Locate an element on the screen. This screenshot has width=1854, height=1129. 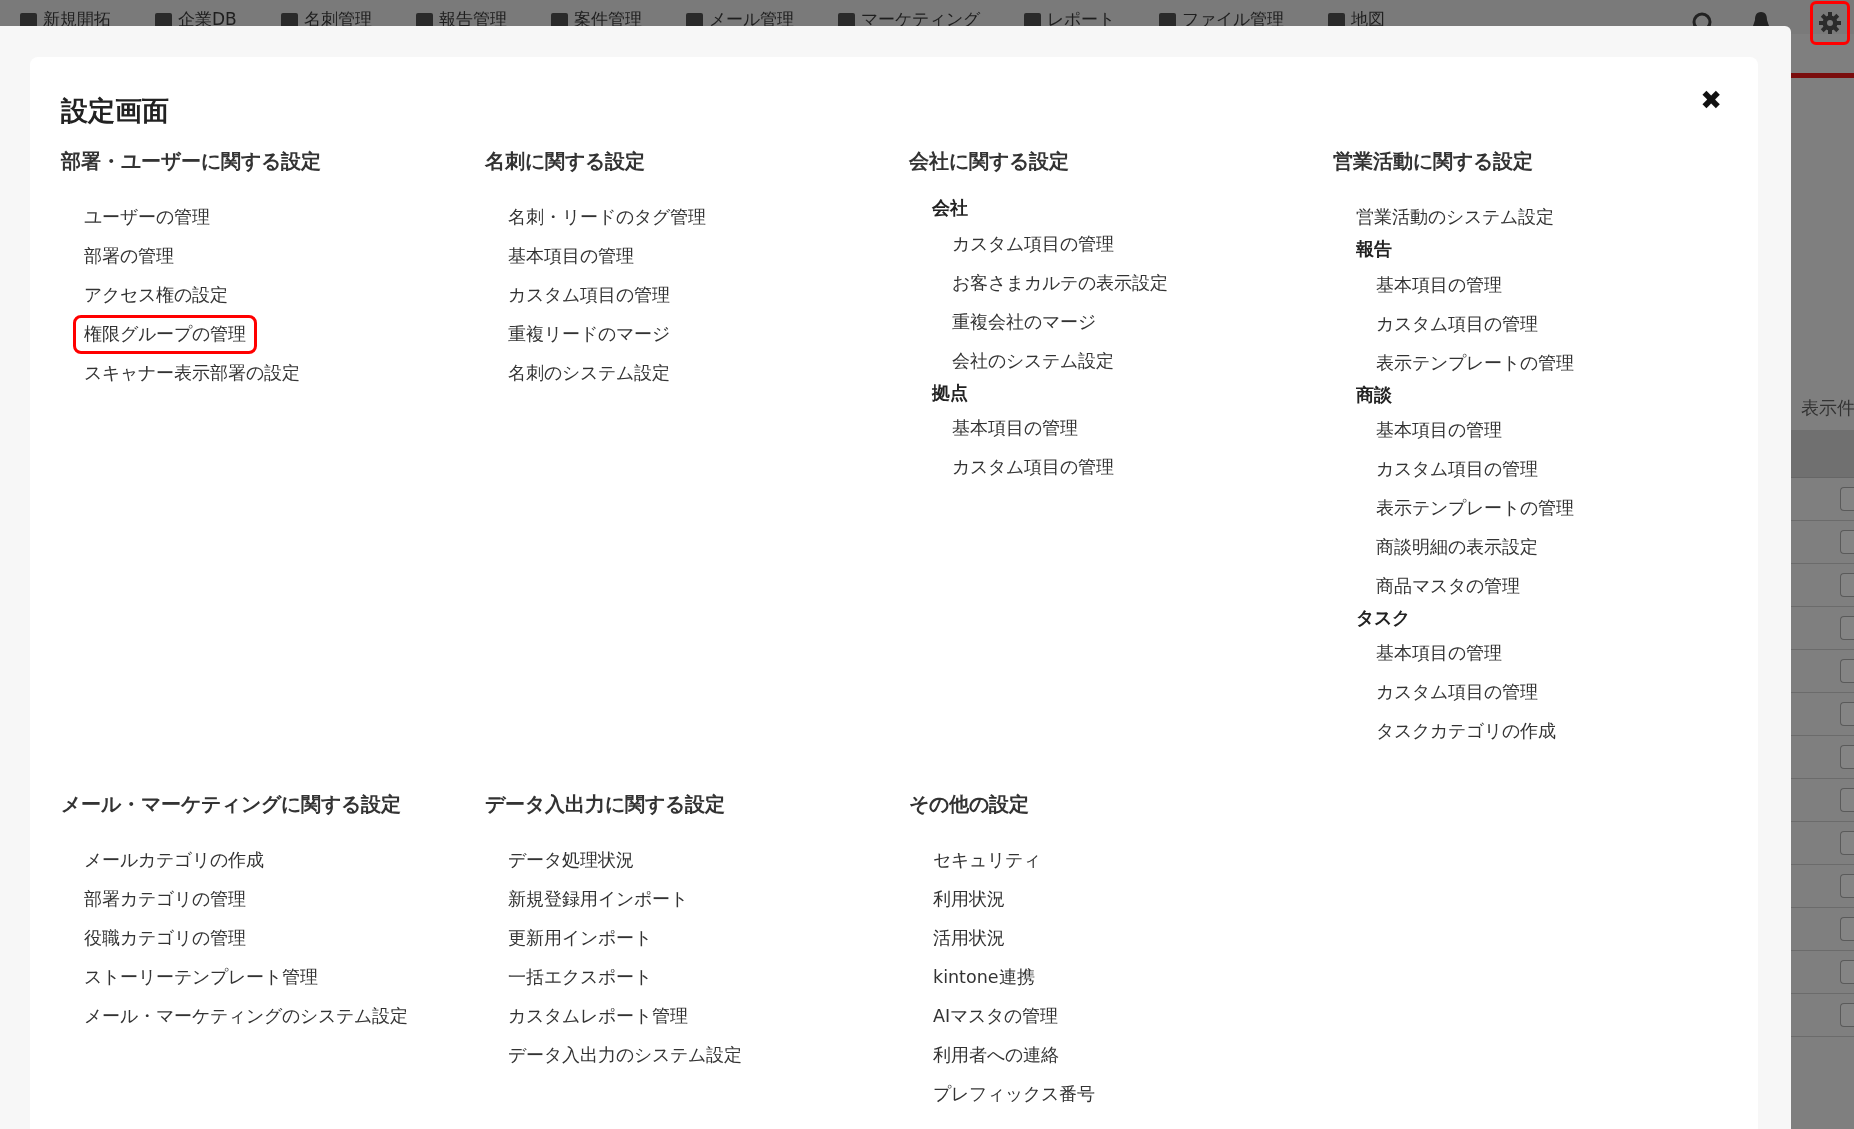
settings-link: 部署カテゴリの管理 is located at coordinates (165, 899).